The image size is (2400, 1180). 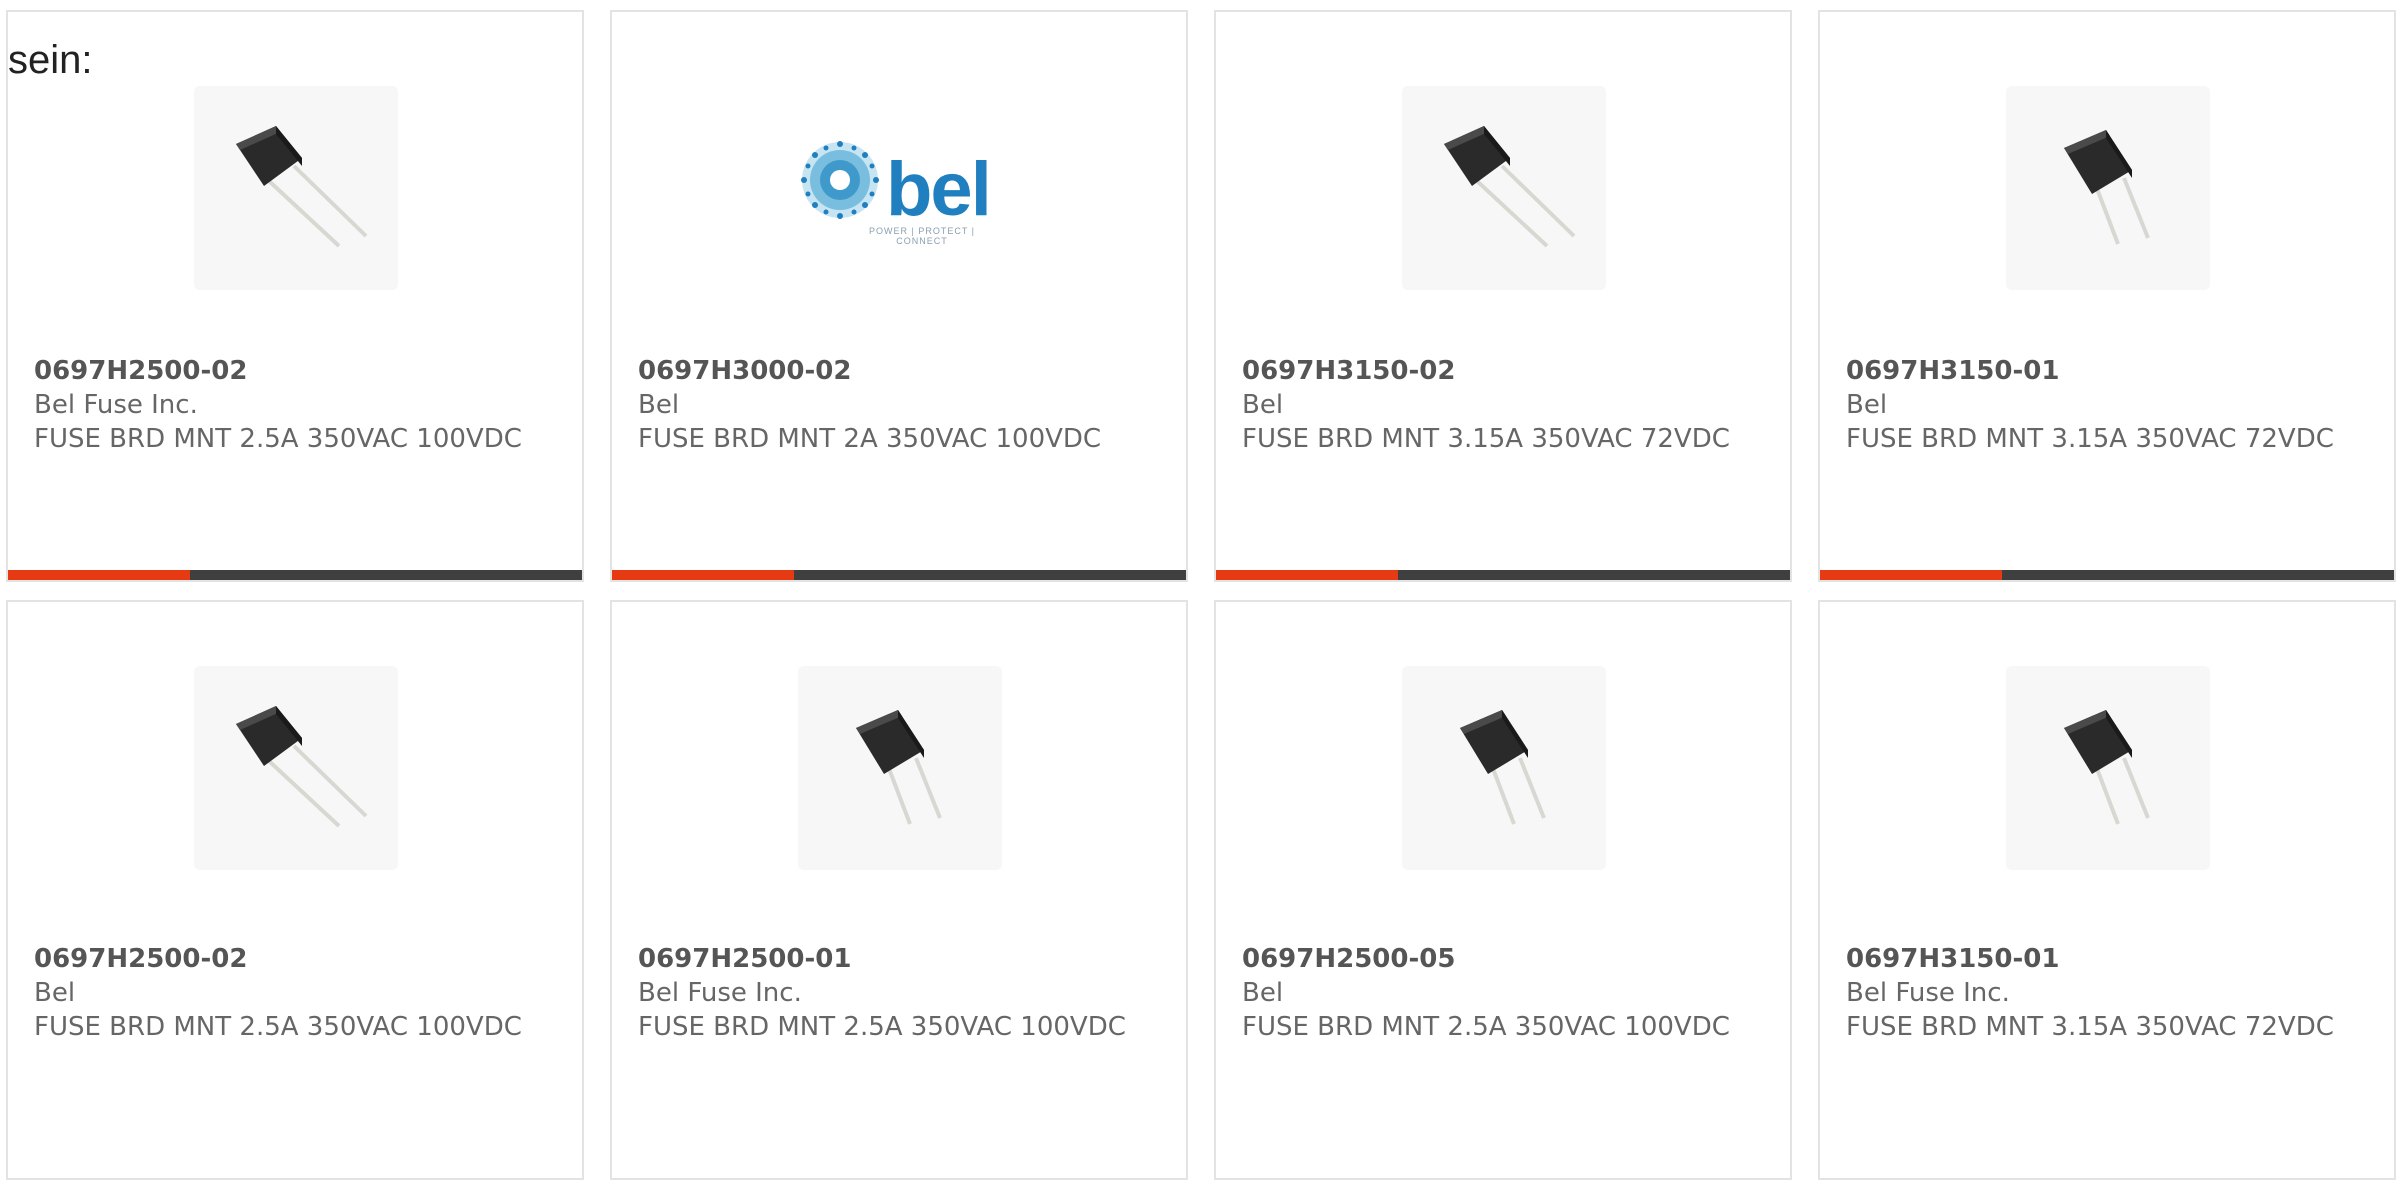 What do you see at coordinates (870, 439) in the screenshot?
I see `description: FUSE BRD MNT 2A 350VAC 100VDC` at bounding box center [870, 439].